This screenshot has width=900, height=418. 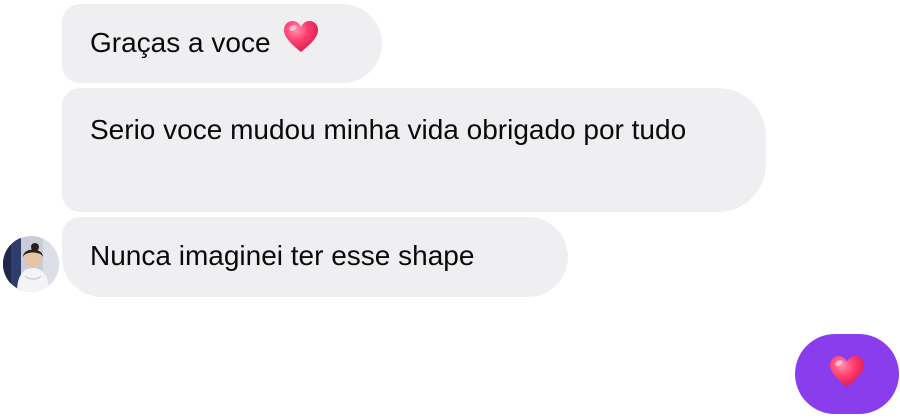 What do you see at coordinates (180, 42) in the screenshot?
I see `message-text: Graças a voce` at bounding box center [180, 42].